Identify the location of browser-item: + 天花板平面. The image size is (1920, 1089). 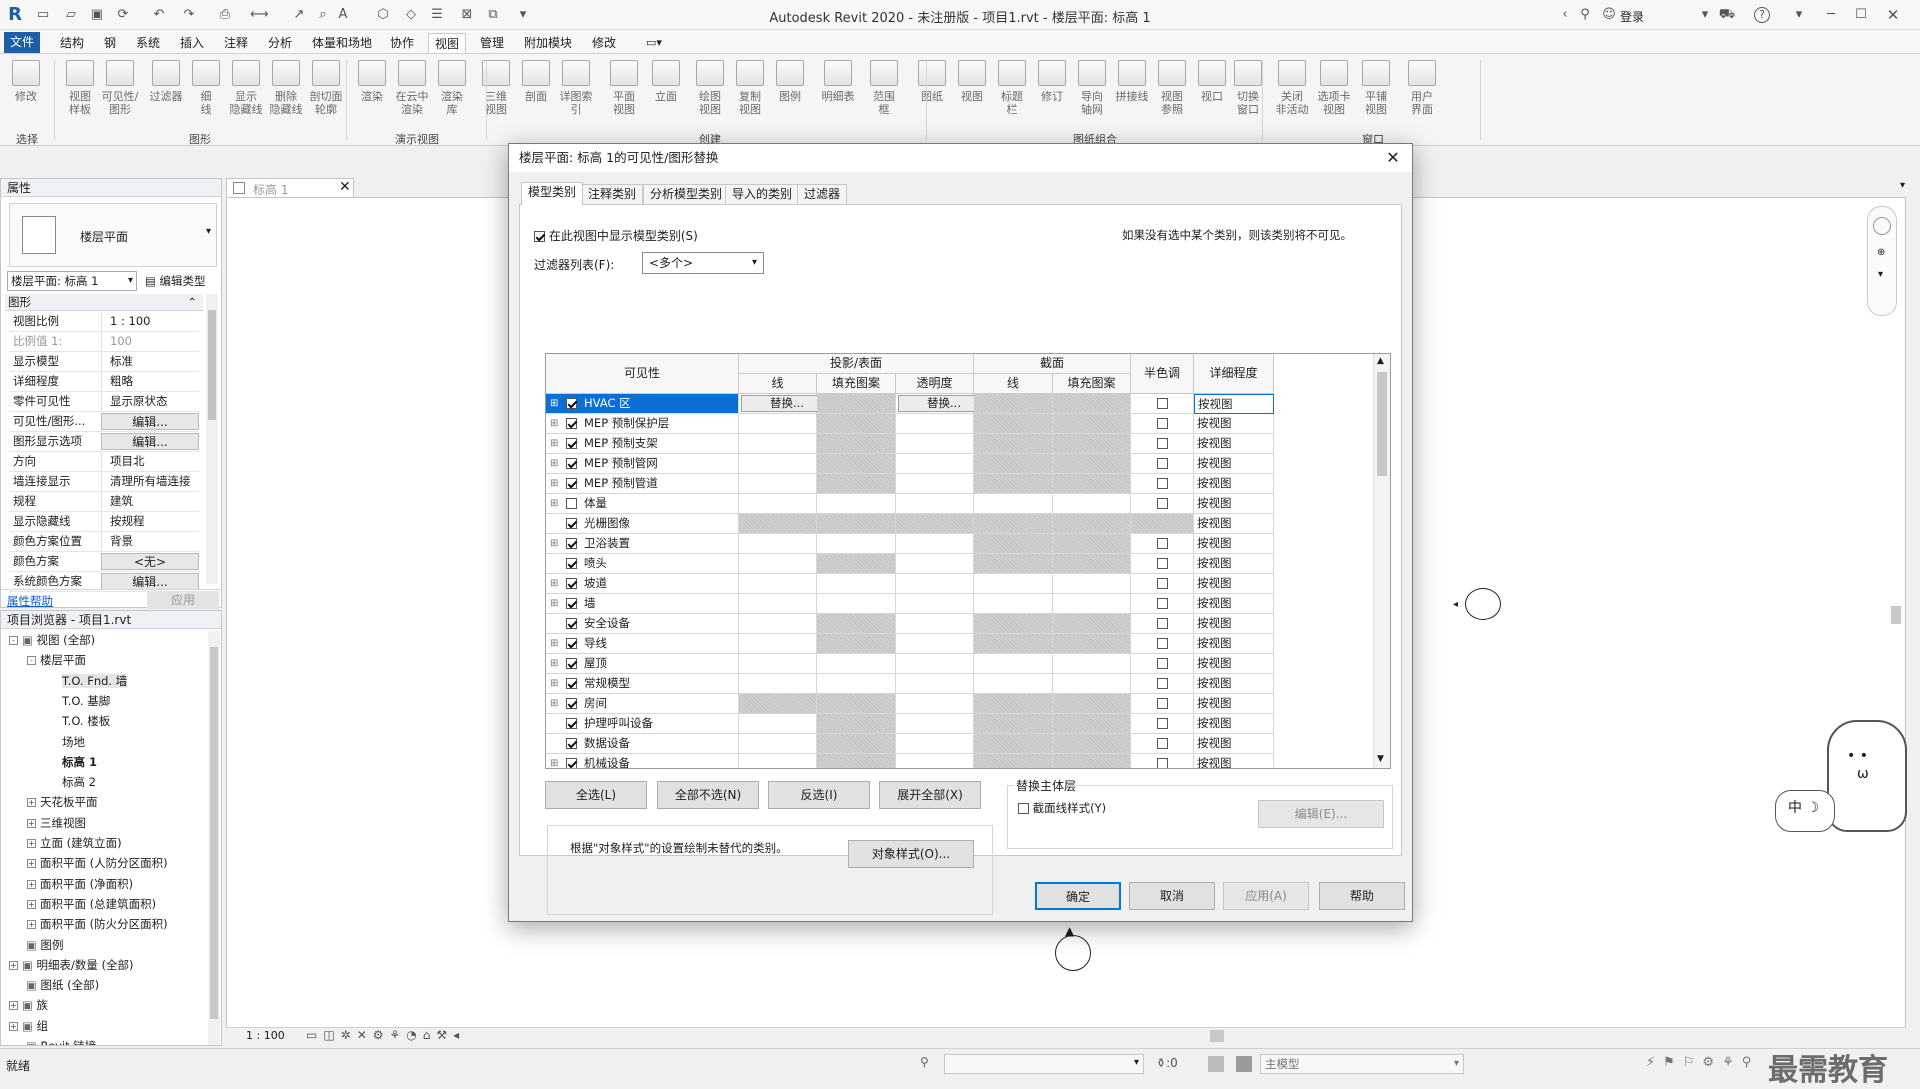
(62, 802).